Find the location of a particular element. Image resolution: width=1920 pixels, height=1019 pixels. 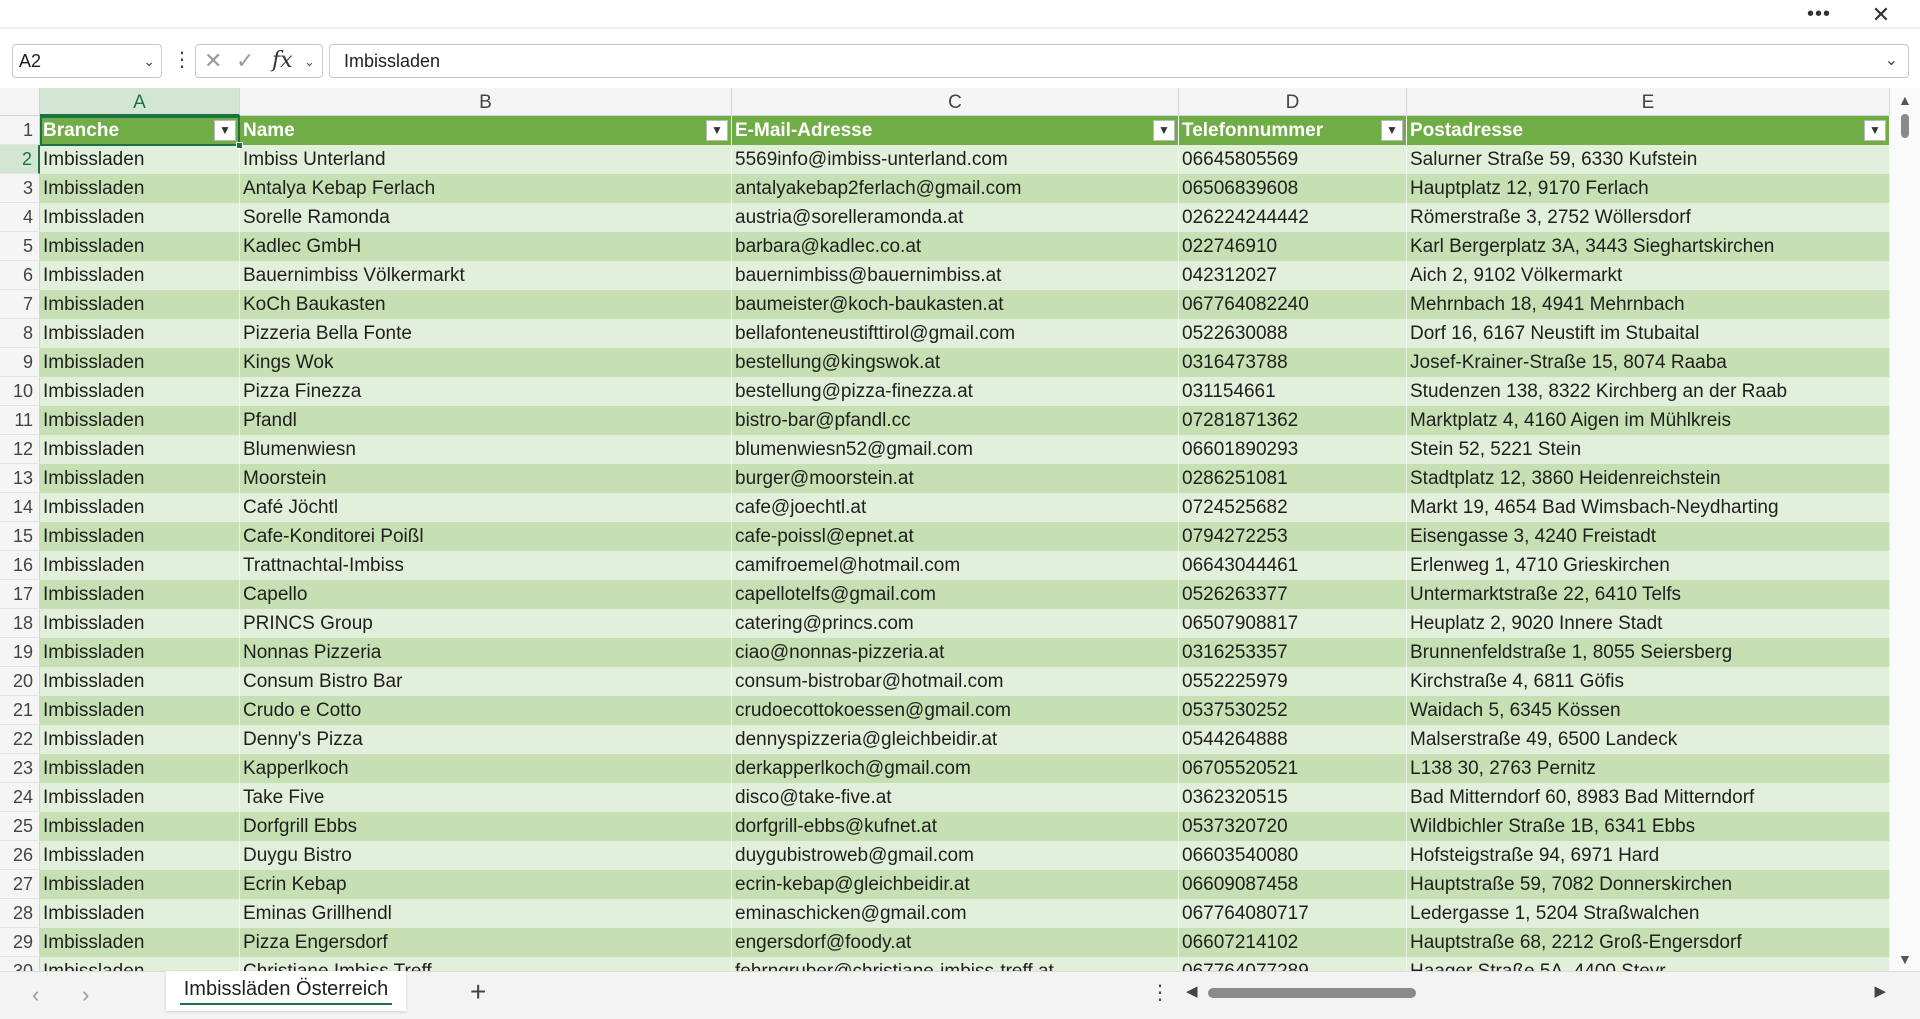

table-cell: 067764082240 is located at coordinates (1293, 304).